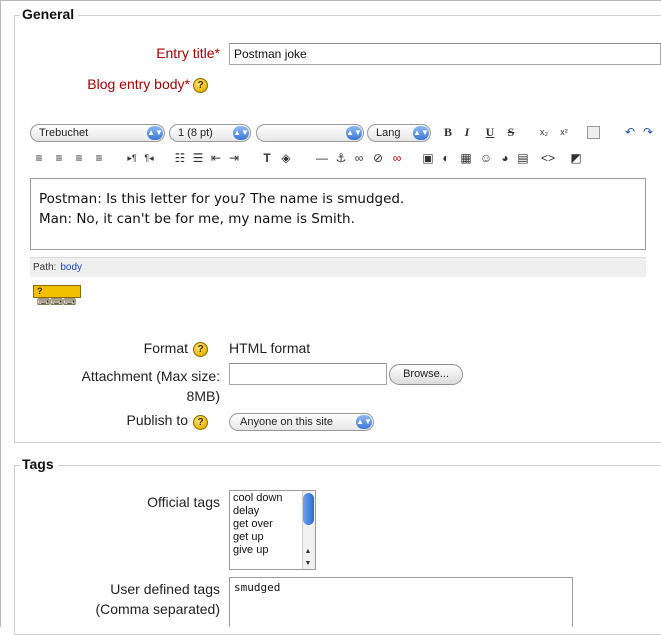 This screenshot has height=635, width=661. I want to click on official-tags-label: Official tags, so click(183, 502).